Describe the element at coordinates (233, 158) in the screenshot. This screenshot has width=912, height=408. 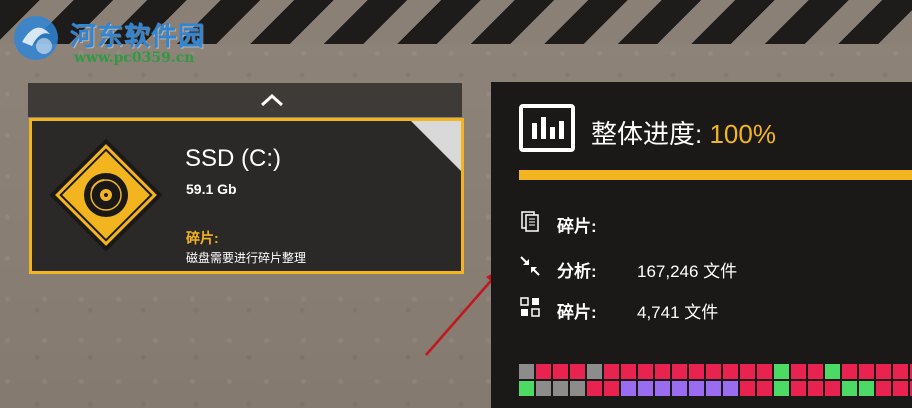
I see `drive-name: SSD (C:)` at that location.